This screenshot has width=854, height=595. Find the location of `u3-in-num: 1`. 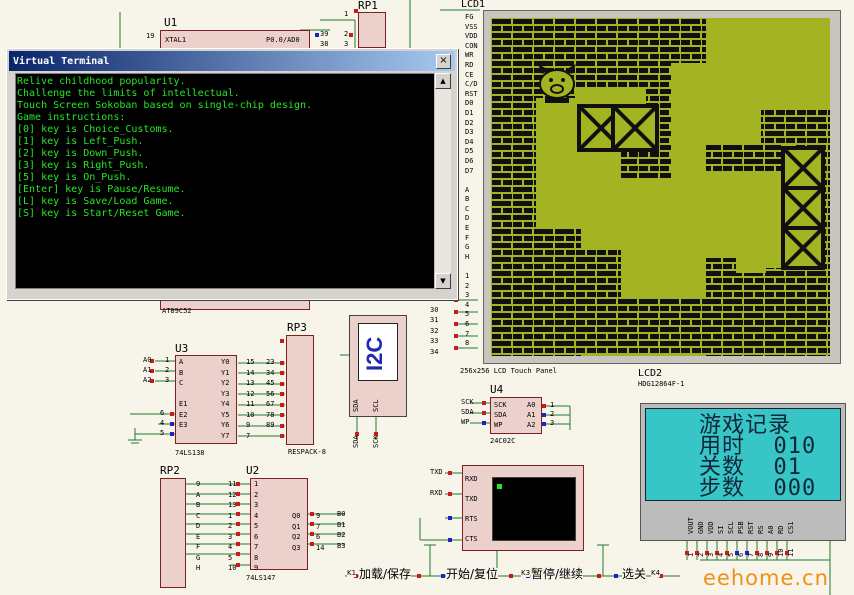

u3-in-num: 1 is located at coordinates (167, 360).